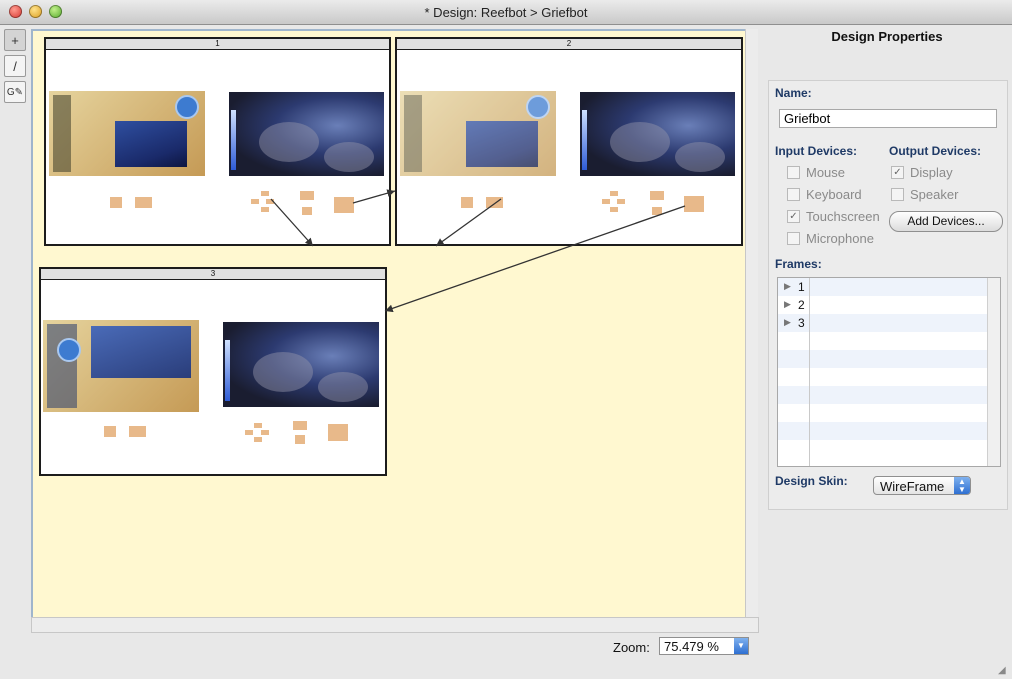 This screenshot has height=679, width=1012. I want to click on chevron-down-icon: ▼, so click(741, 646).